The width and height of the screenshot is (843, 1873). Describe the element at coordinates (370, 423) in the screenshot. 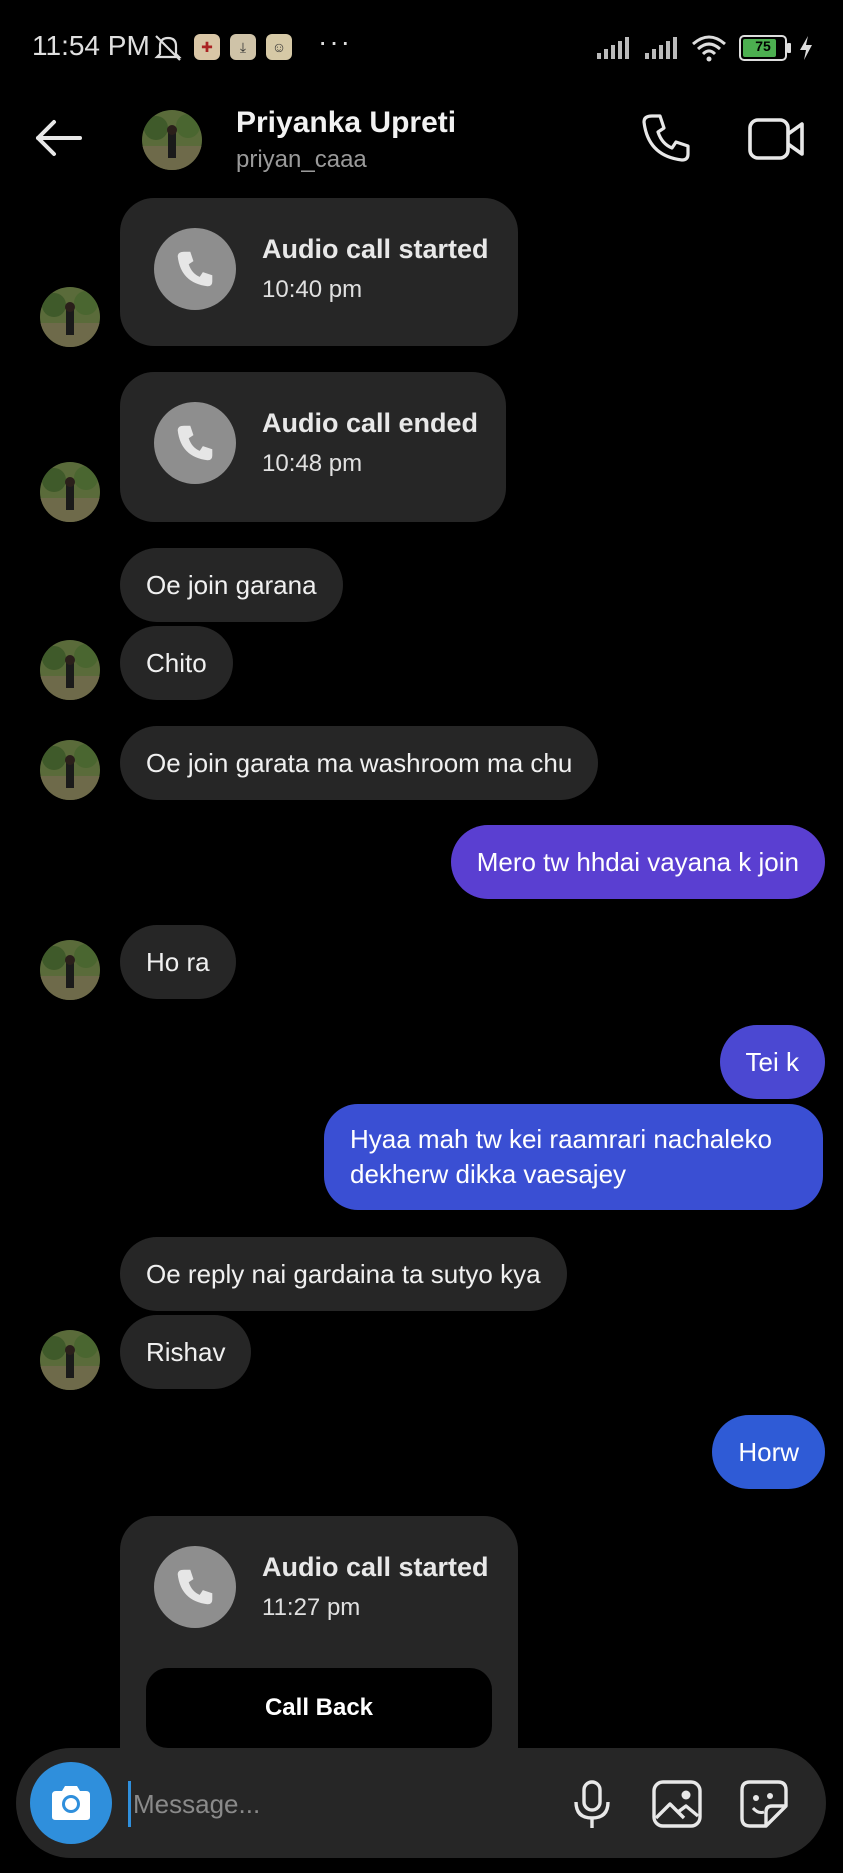

I see `call-title: Audio call ended` at that location.